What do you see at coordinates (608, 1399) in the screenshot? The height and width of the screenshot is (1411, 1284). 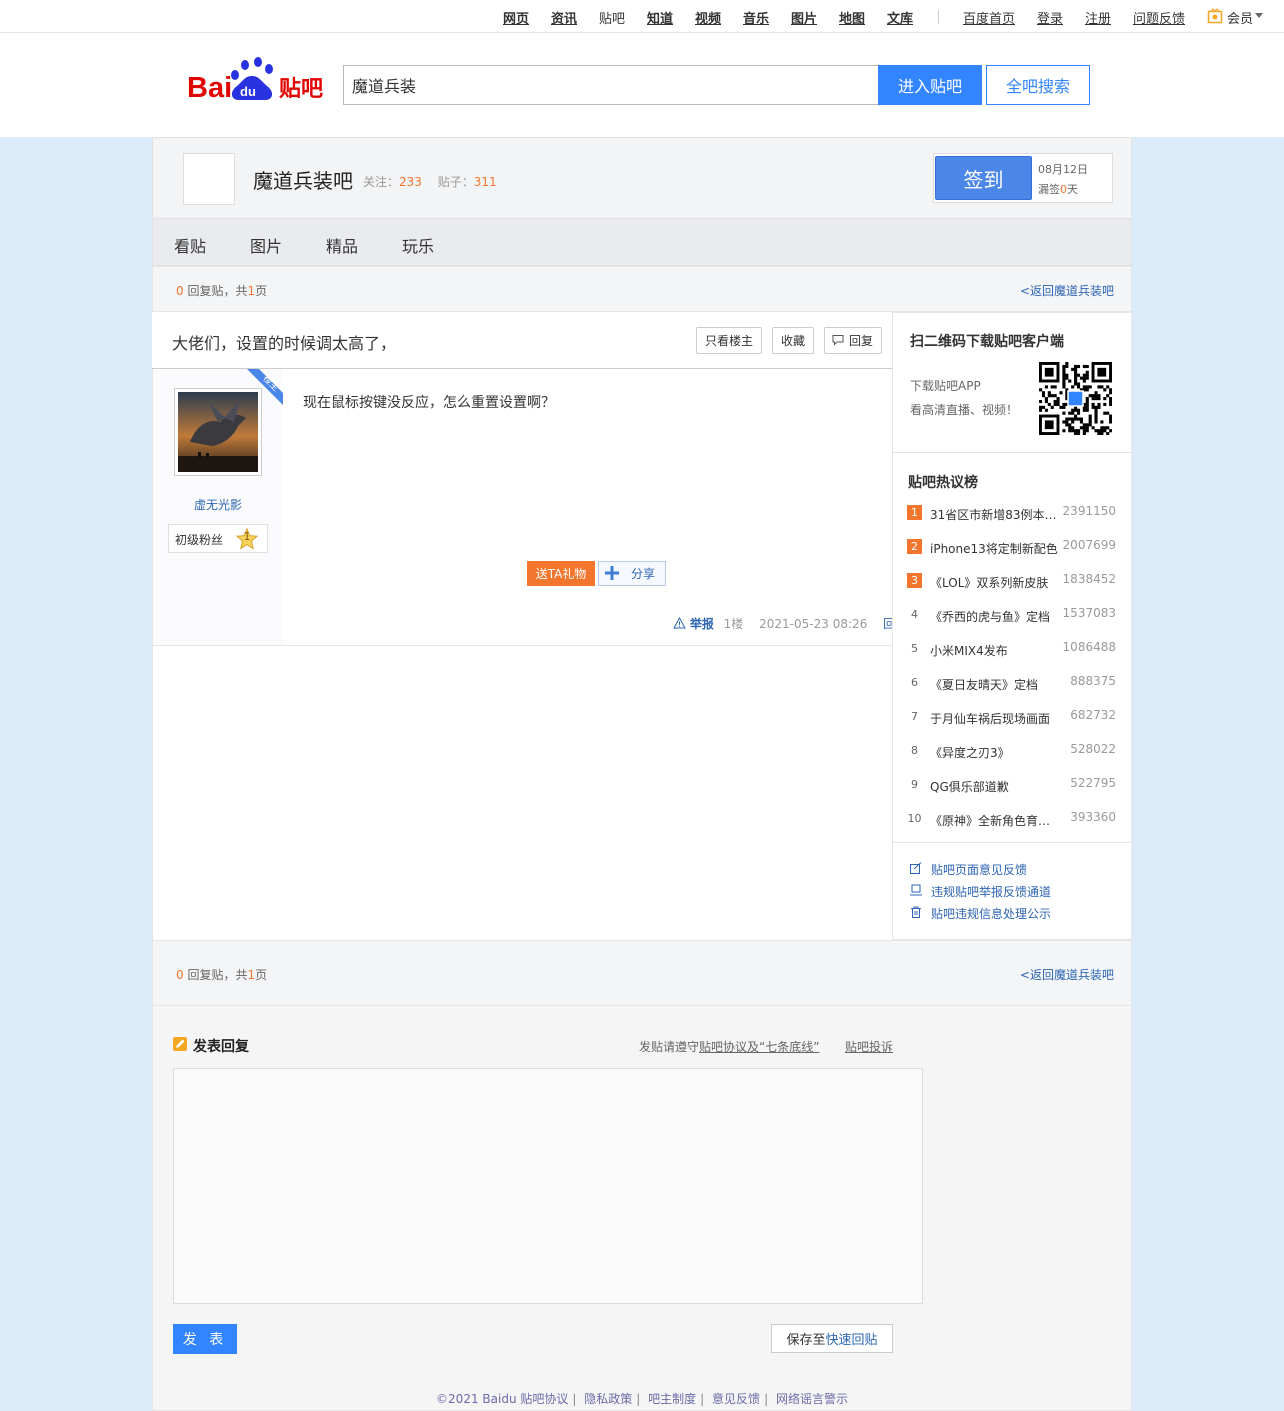 I see `footer-link-privacy: 隐私政策` at bounding box center [608, 1399].